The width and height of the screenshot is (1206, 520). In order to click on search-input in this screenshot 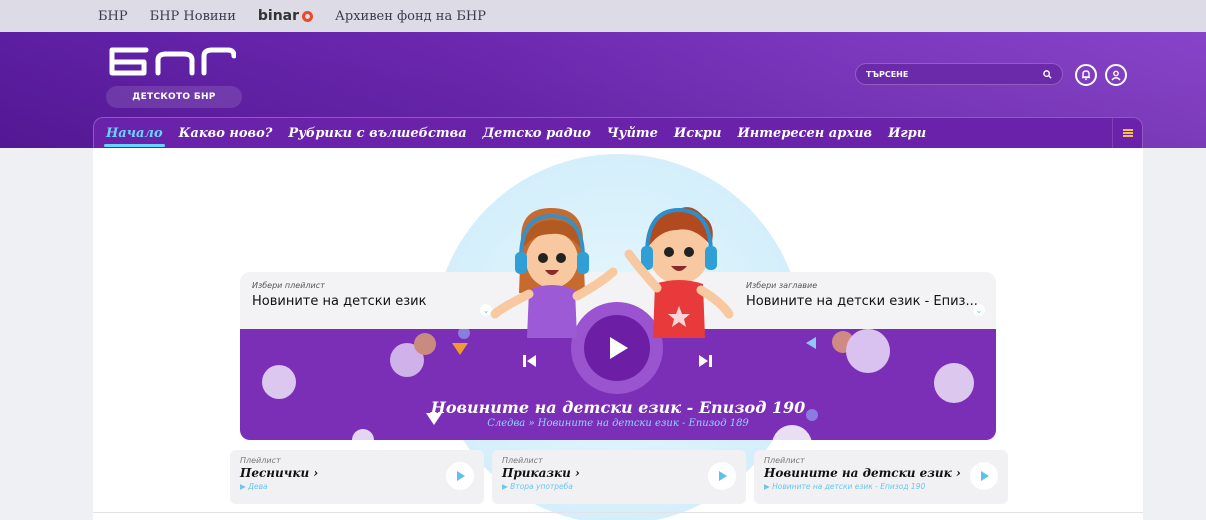, I will do `click(946, 74)`.